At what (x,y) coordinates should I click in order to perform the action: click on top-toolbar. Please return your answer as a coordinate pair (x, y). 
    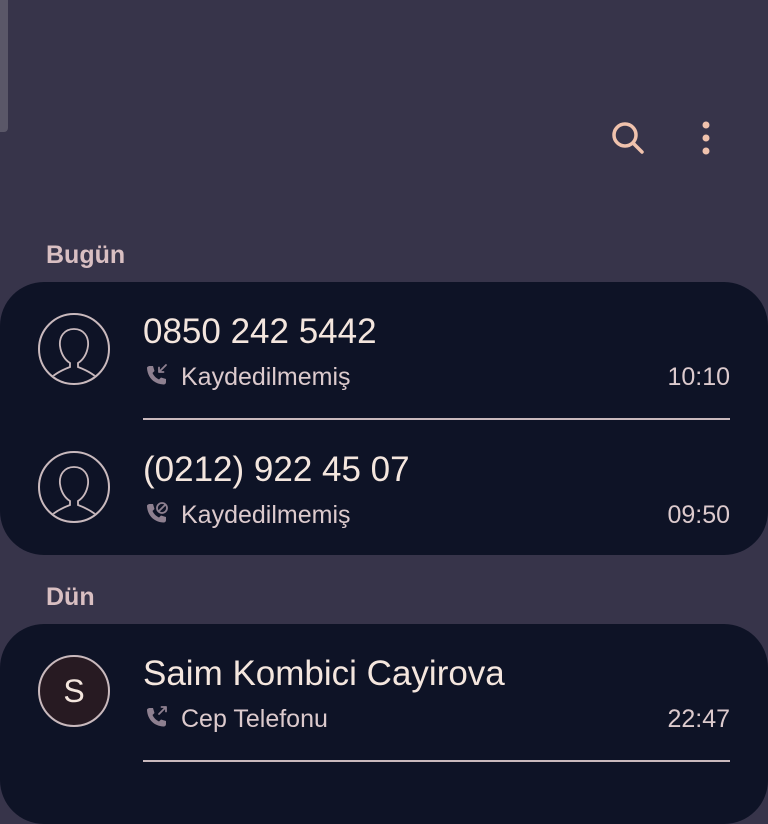
    Looking at the image, I should click on (667, 138).